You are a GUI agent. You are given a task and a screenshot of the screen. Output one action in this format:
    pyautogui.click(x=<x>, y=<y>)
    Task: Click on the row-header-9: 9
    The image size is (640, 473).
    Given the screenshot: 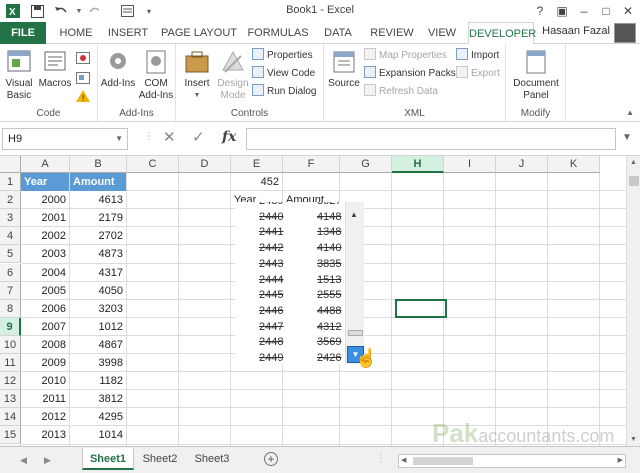 What is the action you would take?
    pyautogui.click(x=10, y=326)
    